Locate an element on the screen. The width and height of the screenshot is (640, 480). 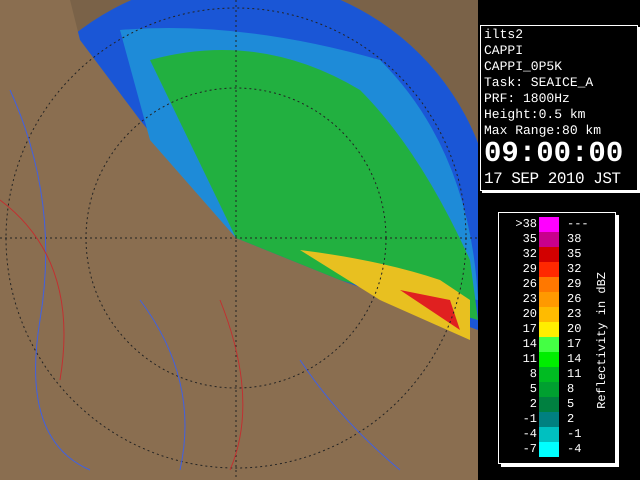
info-line: ilts2 is located at coordinates (504, 35).